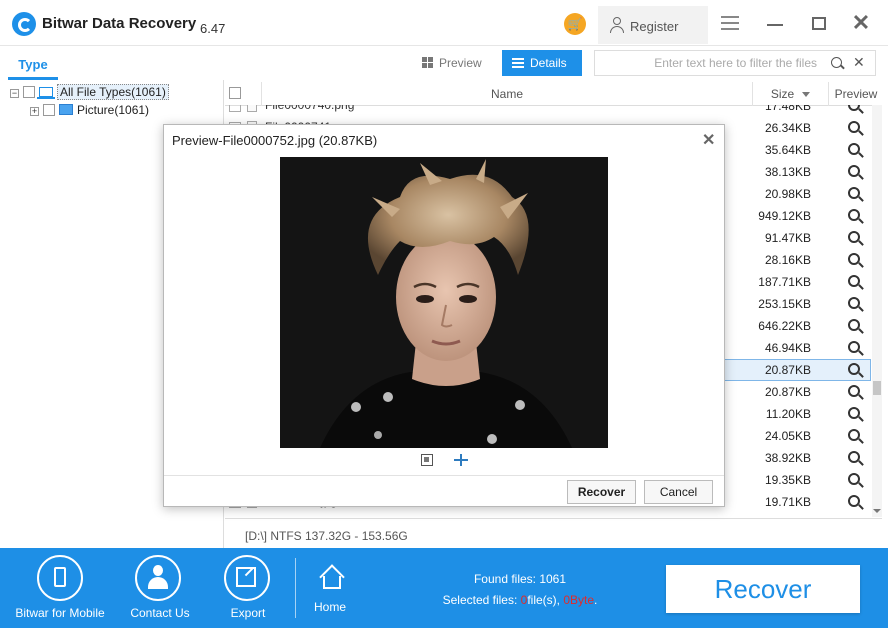 This screenshot has width=888, height=628. What do you see at coordinates (310, 108) in the screenshot?
I see `file-name: File0000740.png` at bounding box center [310, 108].